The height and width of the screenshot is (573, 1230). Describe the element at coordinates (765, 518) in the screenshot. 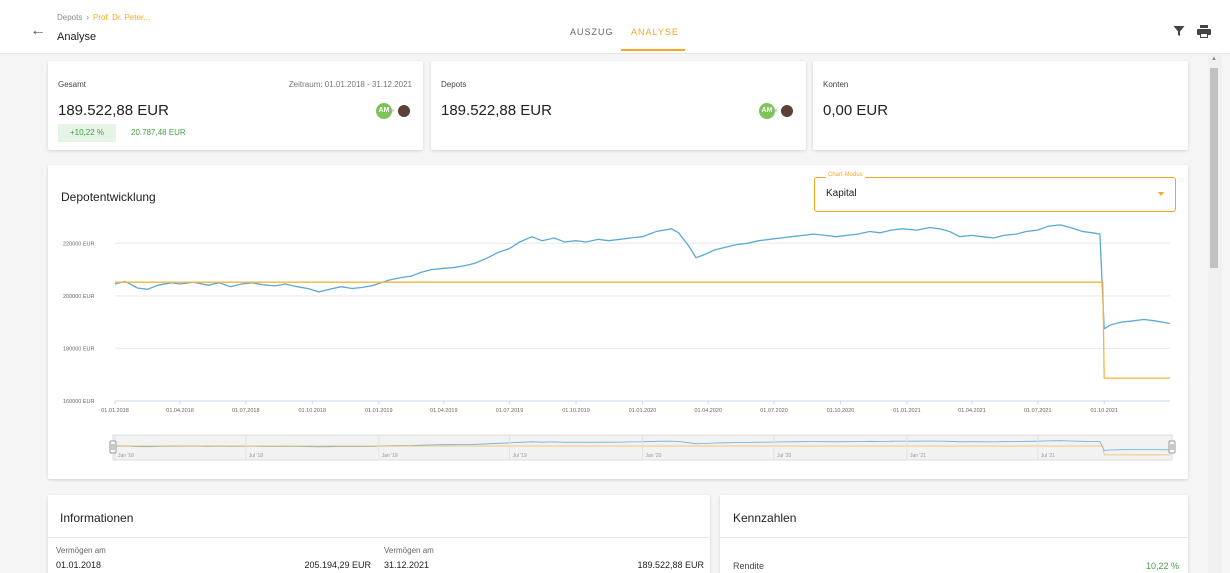

I see `kennzahlen-title: Kennzahlen` at that location.